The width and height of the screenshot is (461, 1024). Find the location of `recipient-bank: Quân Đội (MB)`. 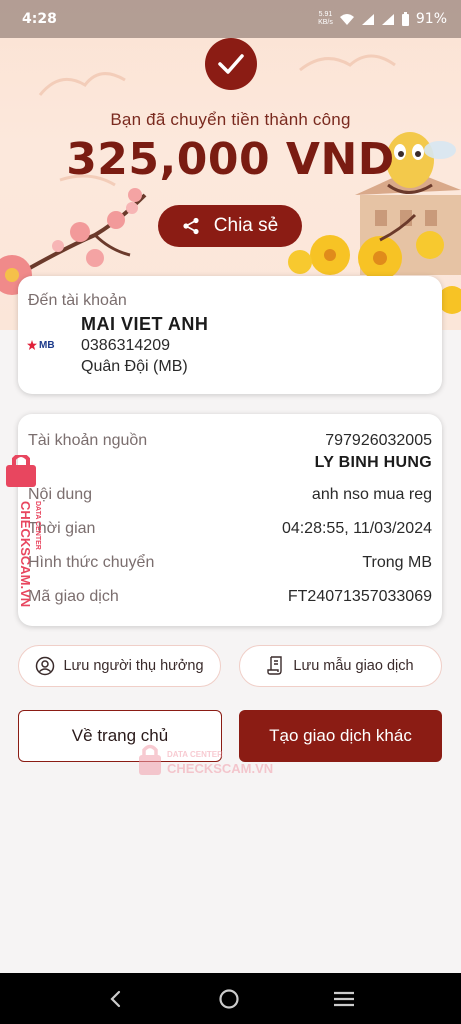

recipient-bank: Quân Đội (MB) is located at coordinates (134, 366).